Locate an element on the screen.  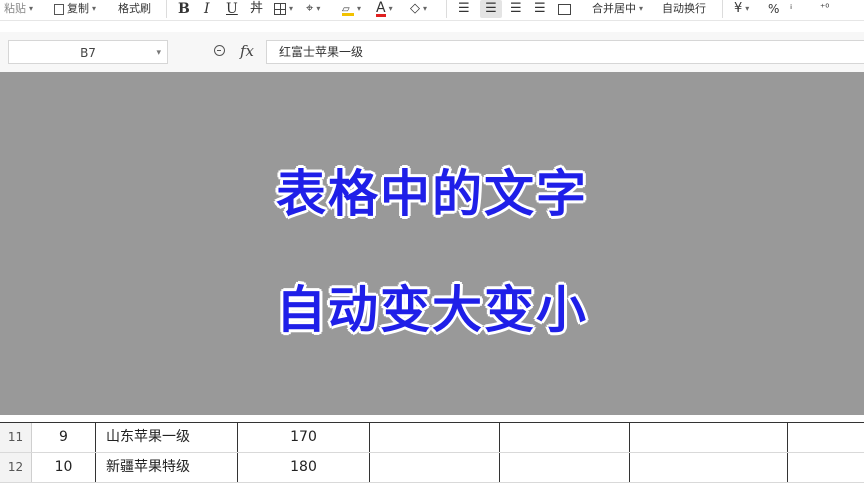
distributed-align-icon is located at coordinates (564, 9).